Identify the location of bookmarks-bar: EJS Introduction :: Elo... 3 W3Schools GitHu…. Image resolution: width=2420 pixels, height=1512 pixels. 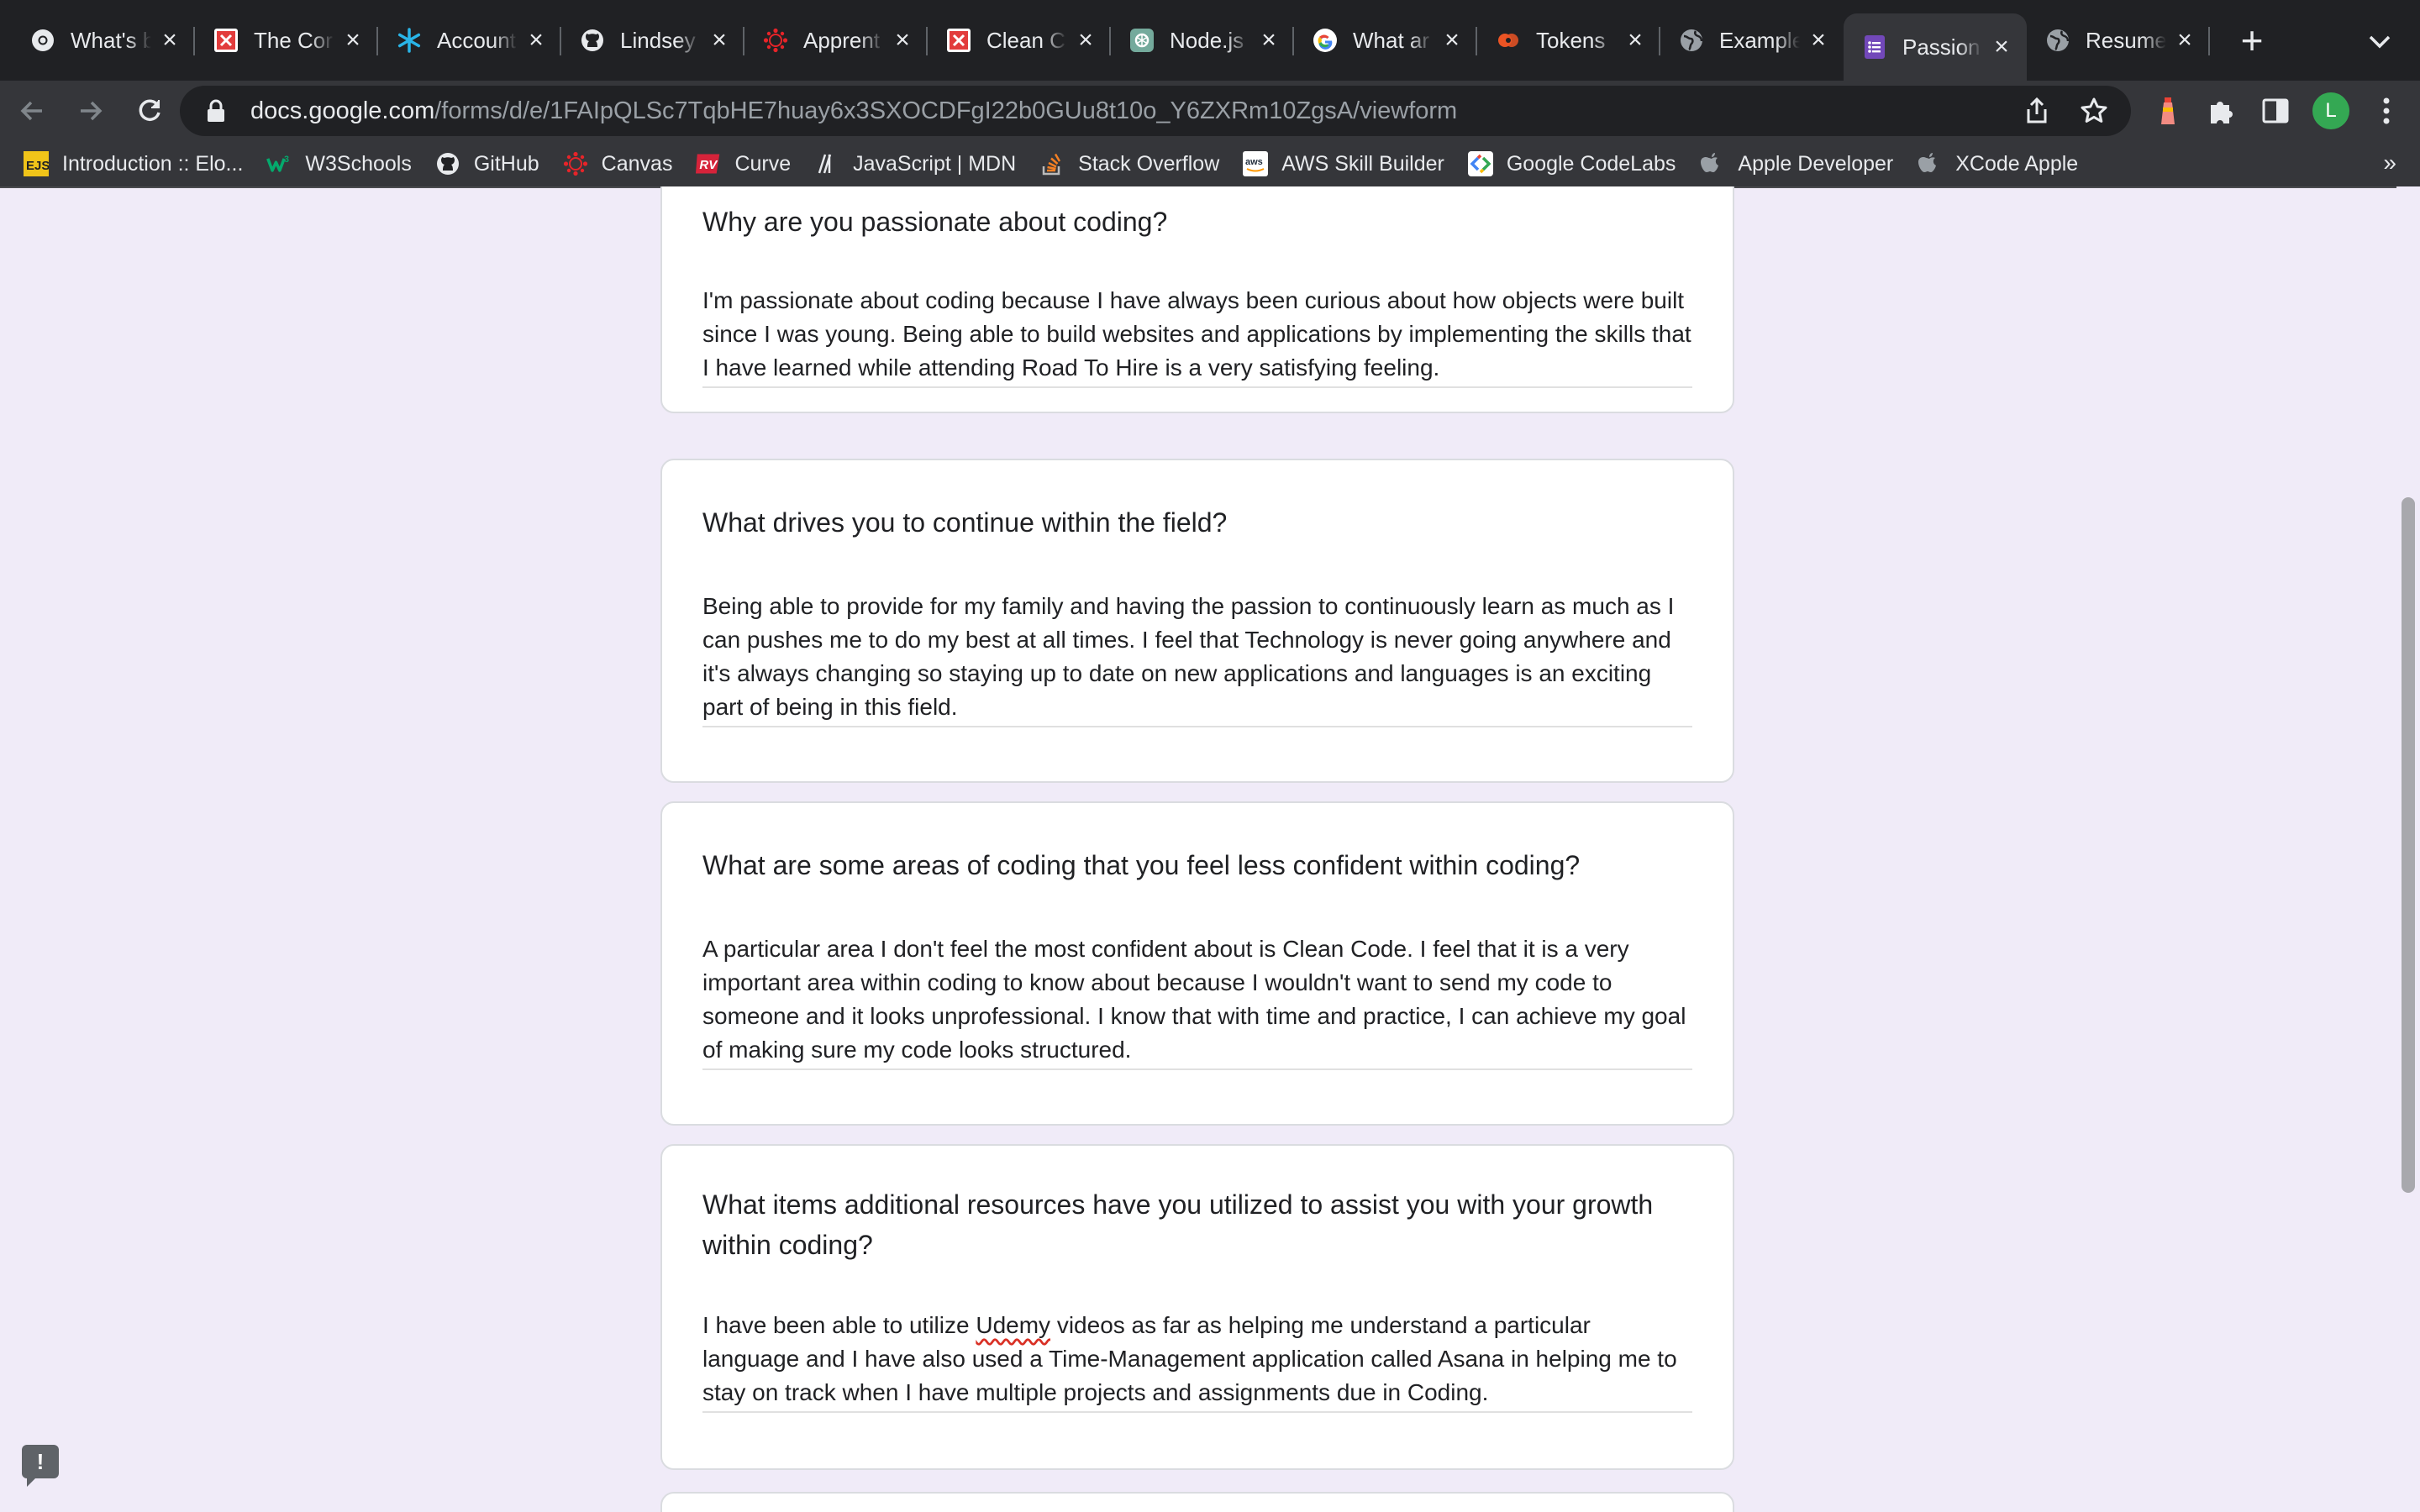
(1210, 164).